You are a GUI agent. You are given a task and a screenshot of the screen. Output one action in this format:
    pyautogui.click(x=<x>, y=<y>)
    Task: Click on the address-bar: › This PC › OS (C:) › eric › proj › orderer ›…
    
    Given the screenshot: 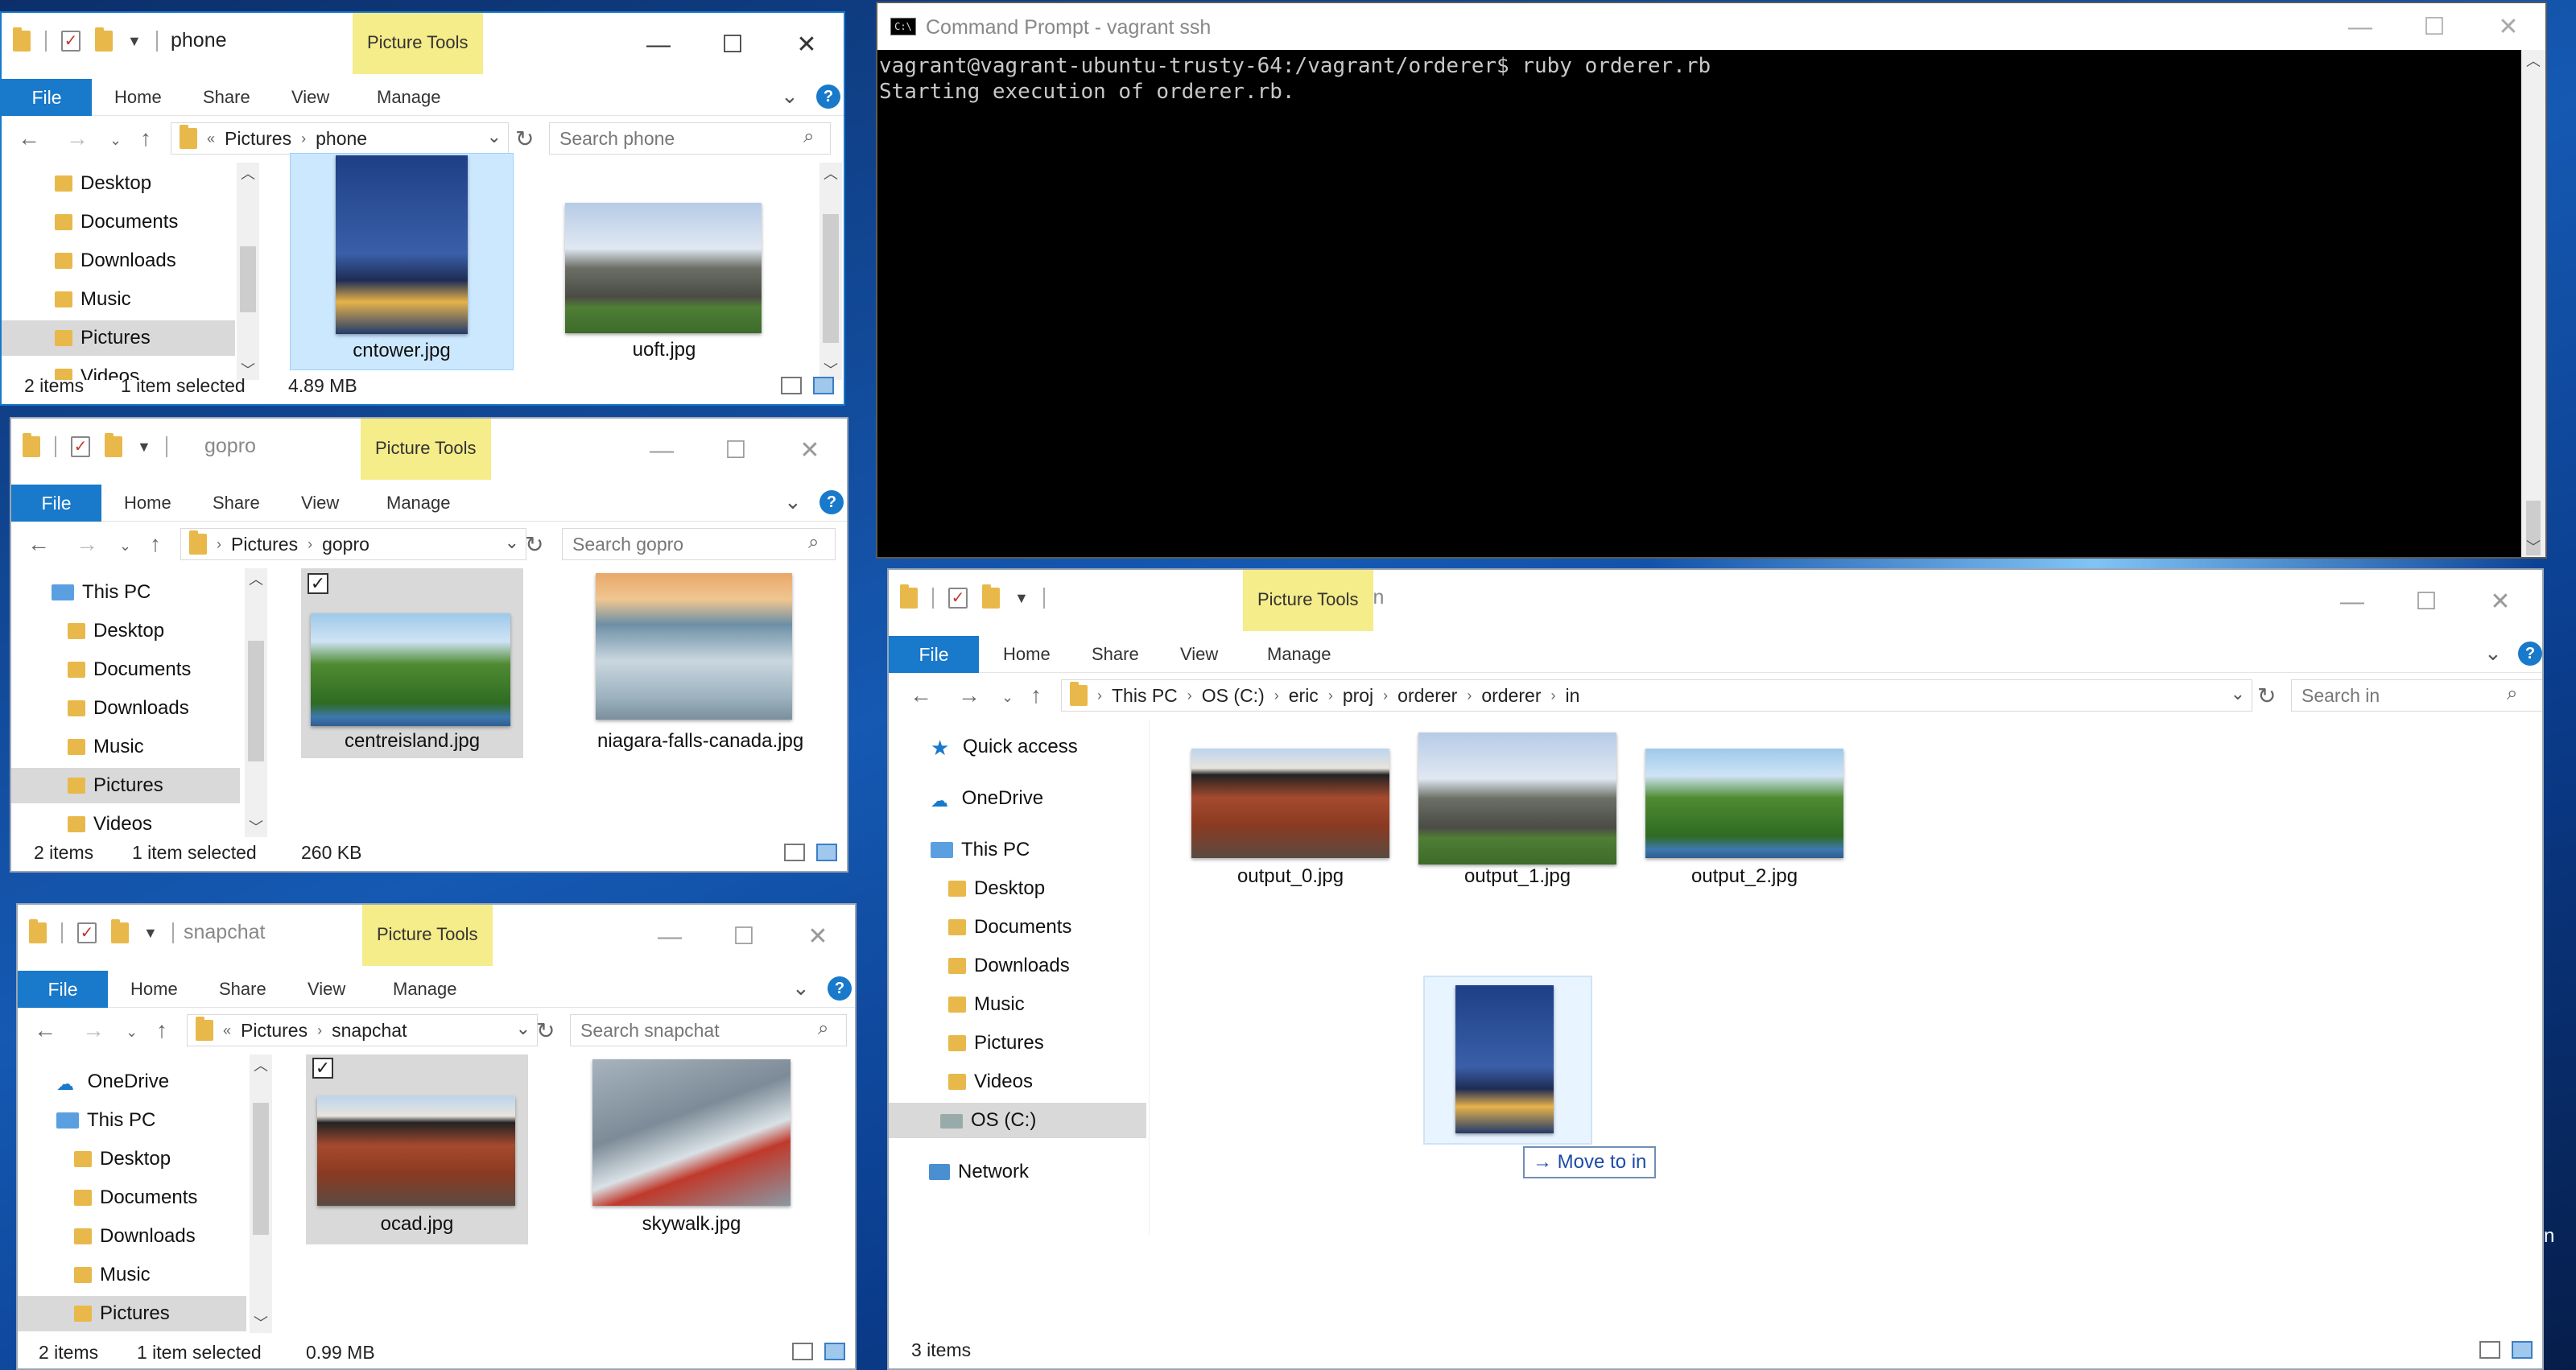 What is the action you would take?
    pyautogui.click(x=1656, y=695)
    